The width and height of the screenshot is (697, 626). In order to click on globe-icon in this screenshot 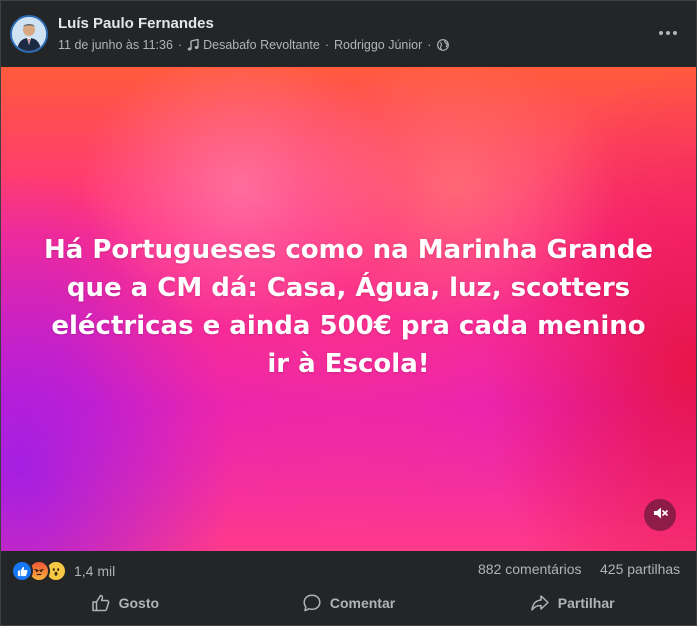, I will do `click(443, 45)`.